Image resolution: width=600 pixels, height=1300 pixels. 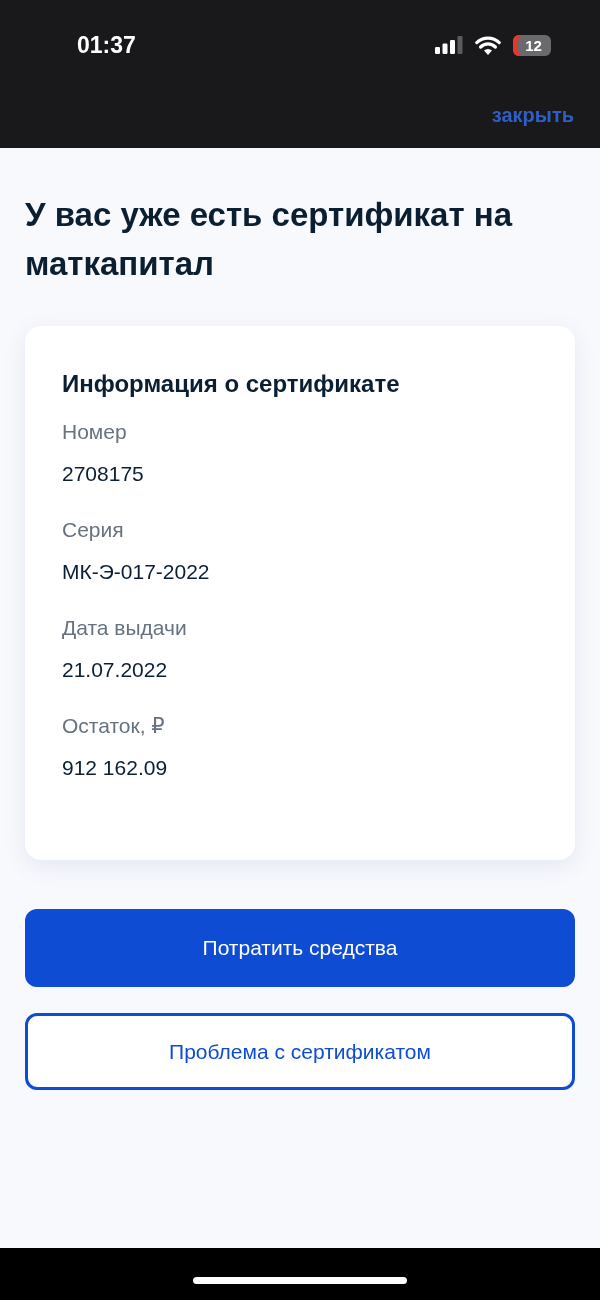 I want to click on field-value: 912 162.09, so click(x=115, y=768).